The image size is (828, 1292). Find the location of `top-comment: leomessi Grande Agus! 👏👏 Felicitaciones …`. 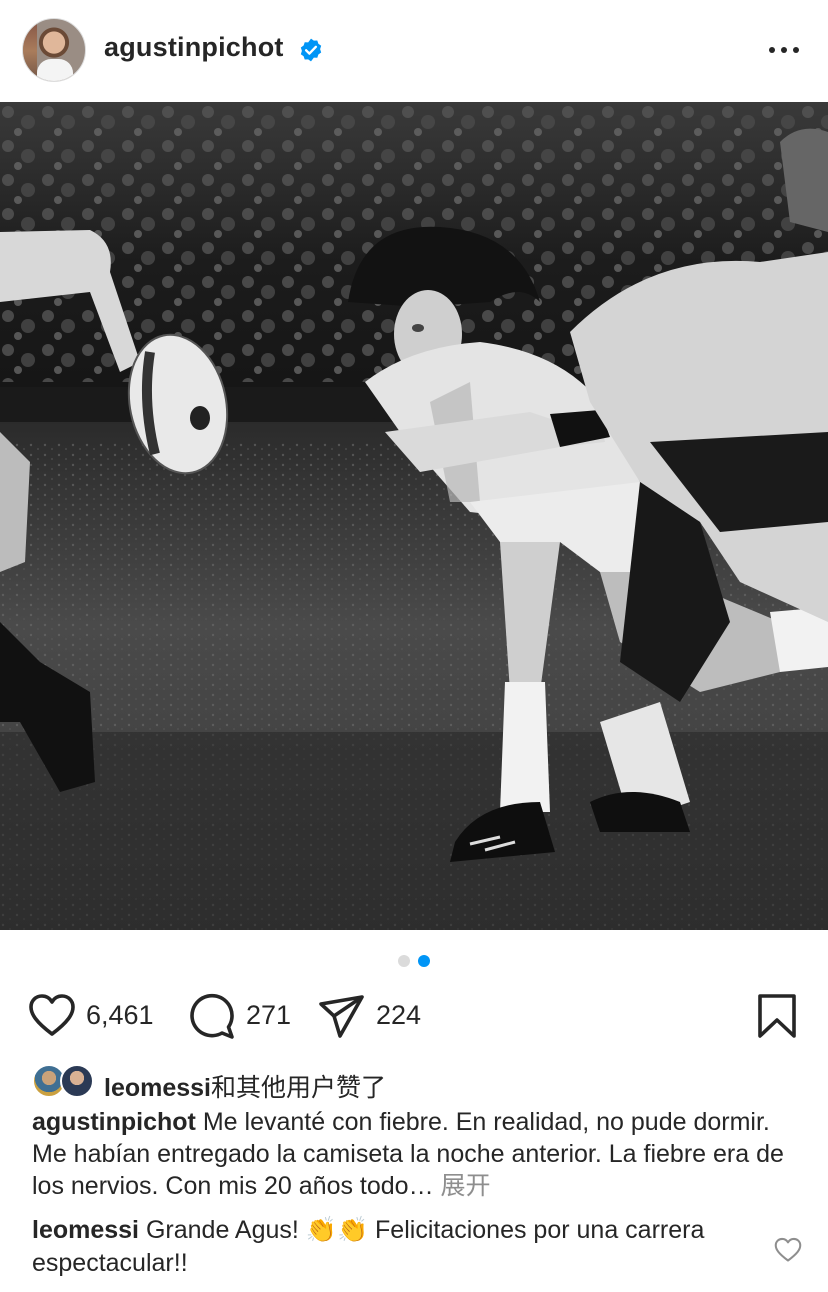

top-comment: leomessi Grande Agus! 👏👏 Felicitaciones … is located at coordinates (392, 1247).